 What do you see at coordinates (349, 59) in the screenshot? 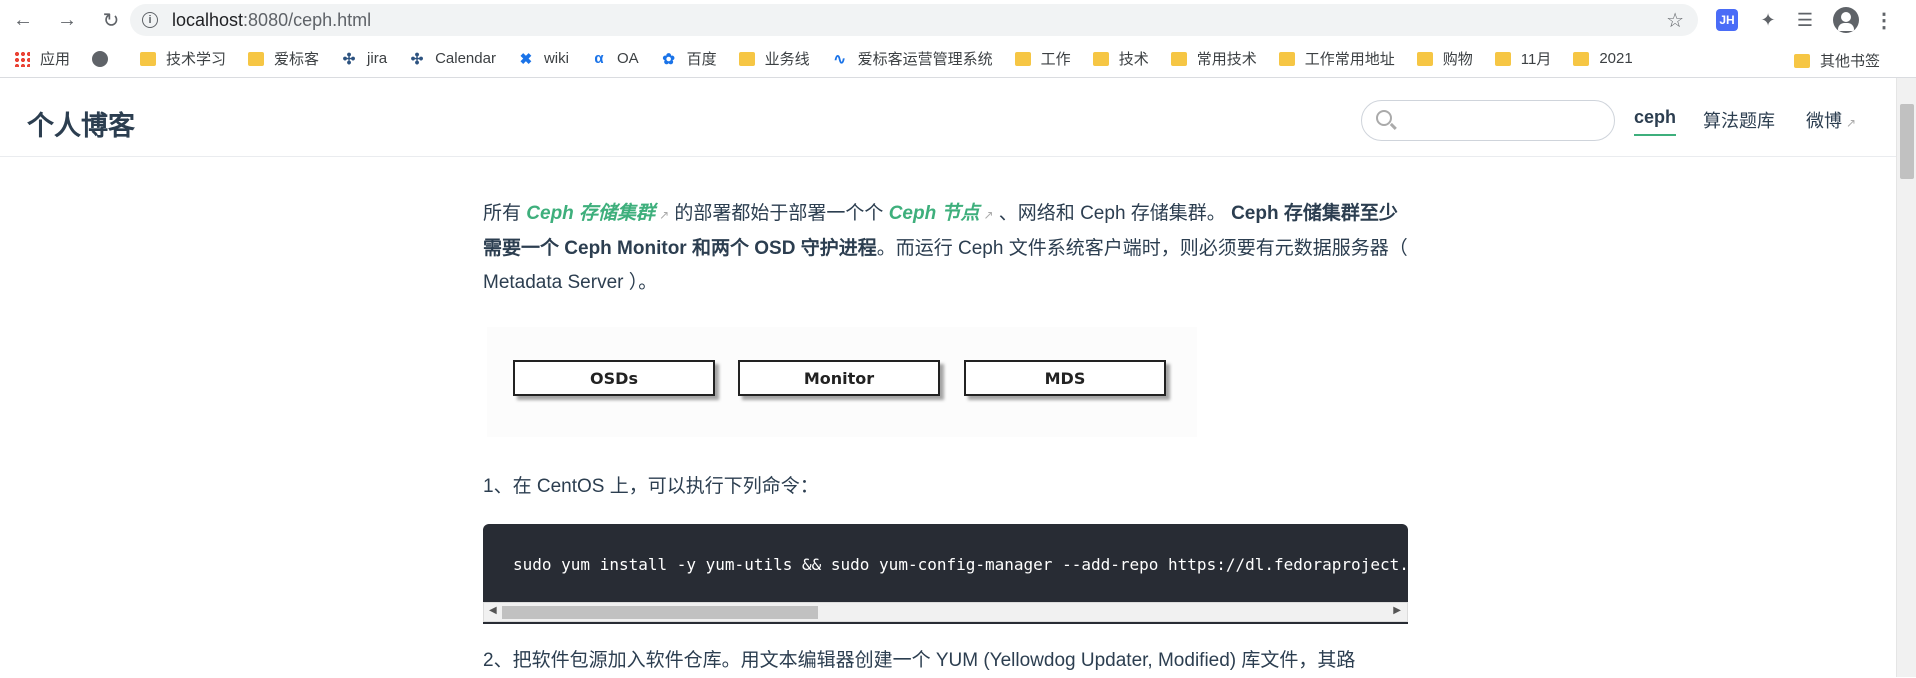
I see `jira-icon: ✣` at bounding box center [349, 59].